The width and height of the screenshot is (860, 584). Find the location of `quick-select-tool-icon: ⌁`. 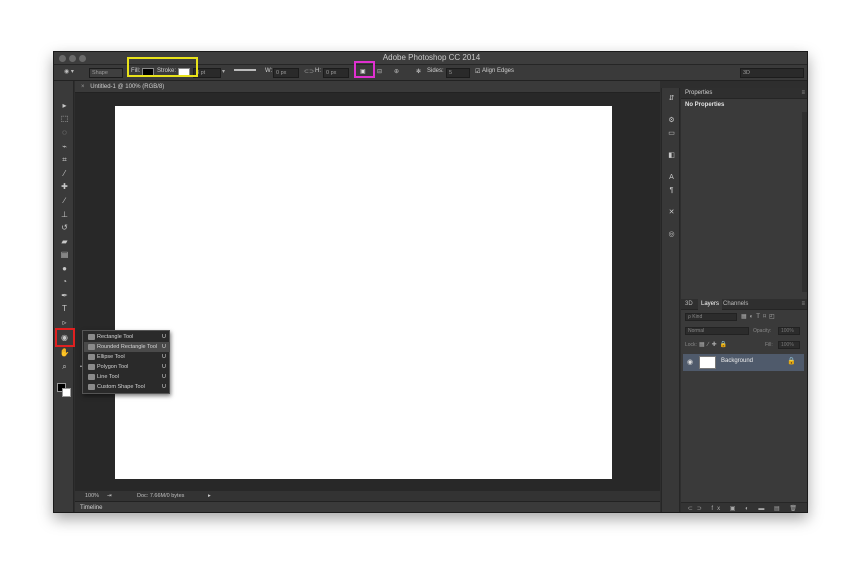

quick-select-tool-icon: ⌁ is located at coordinates (64, 147).